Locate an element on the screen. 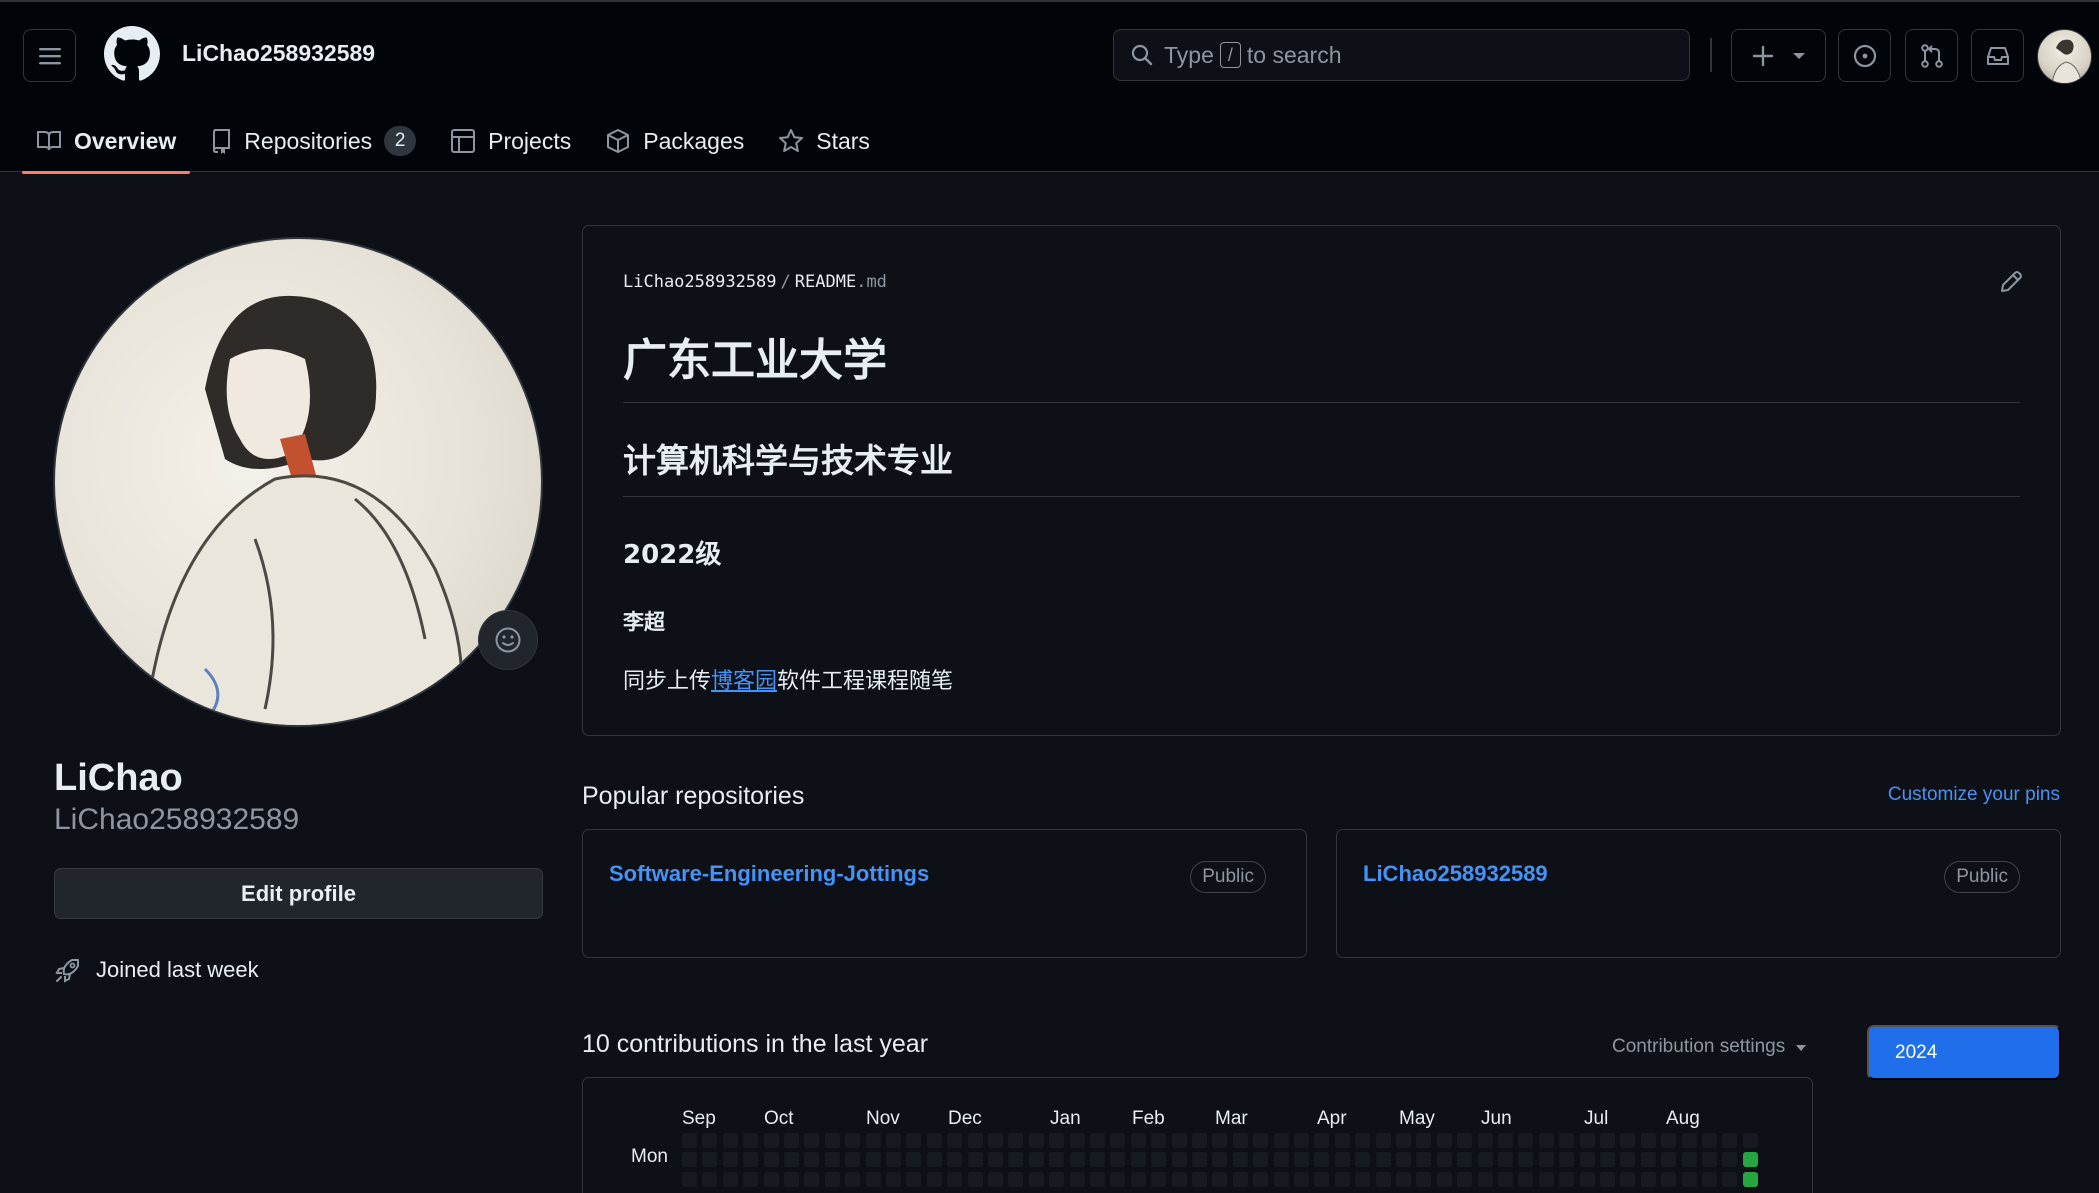 This screenshot has width=2099, height=1193. issues-button is located at coordinates (1864, 55).